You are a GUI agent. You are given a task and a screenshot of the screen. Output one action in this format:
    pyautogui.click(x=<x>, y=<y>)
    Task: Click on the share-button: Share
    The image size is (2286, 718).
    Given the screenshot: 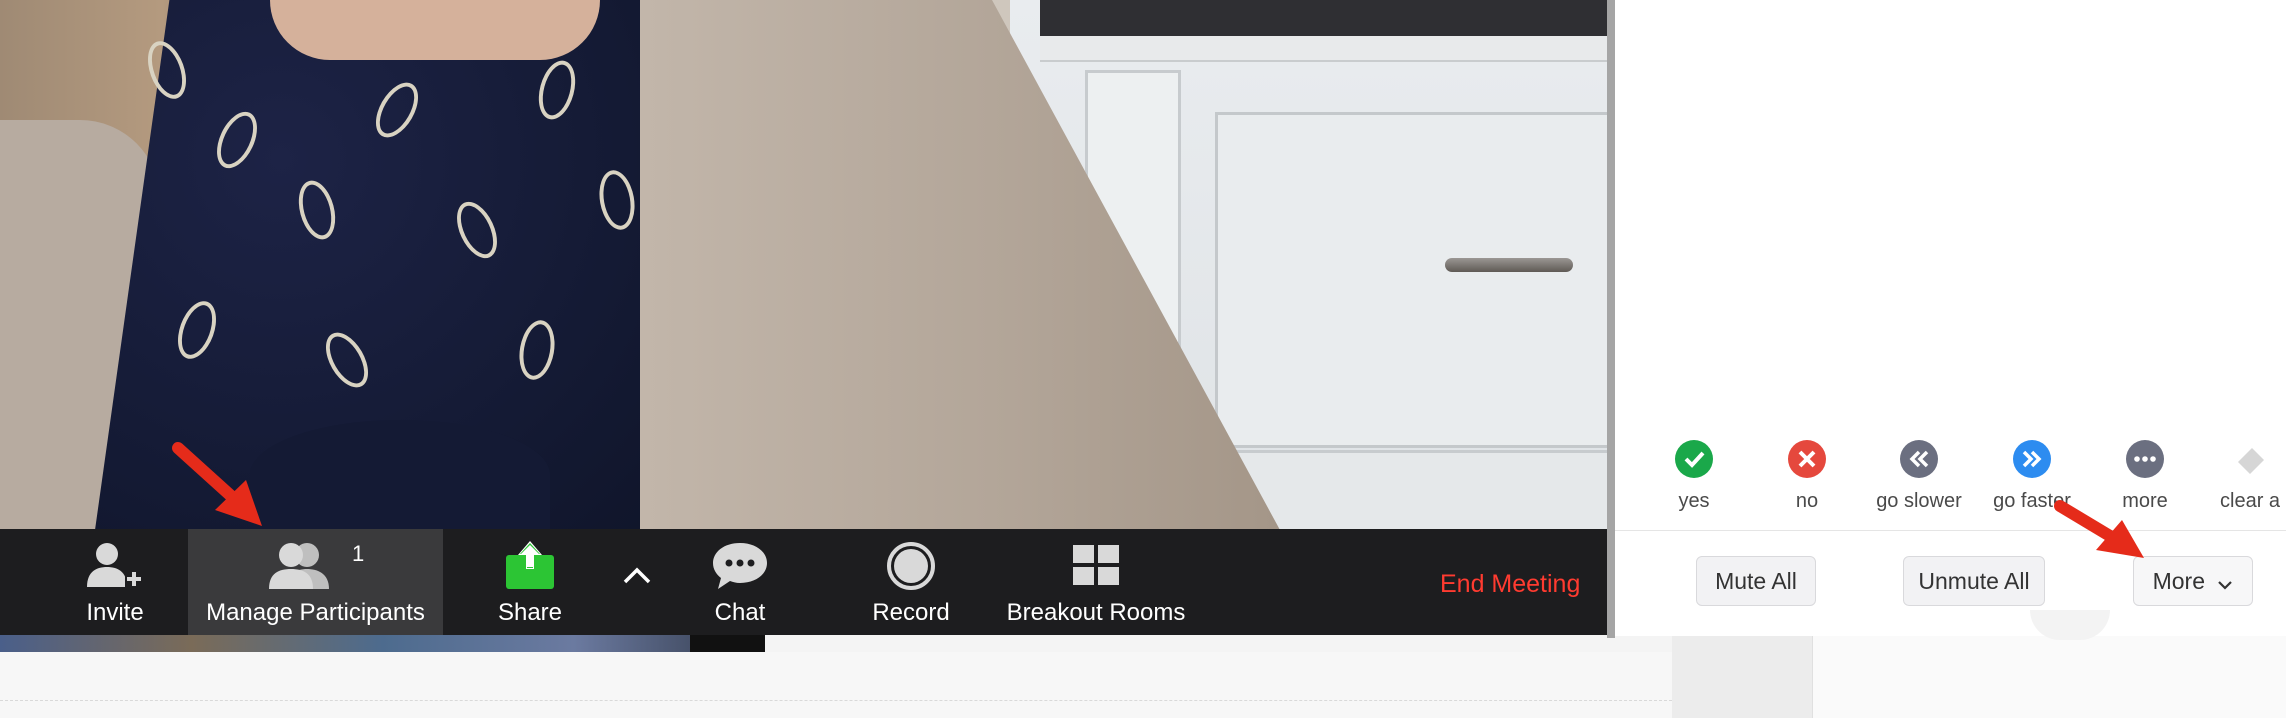 What is the action you would take?
    pyautogui.click(x=530, y=582)
    